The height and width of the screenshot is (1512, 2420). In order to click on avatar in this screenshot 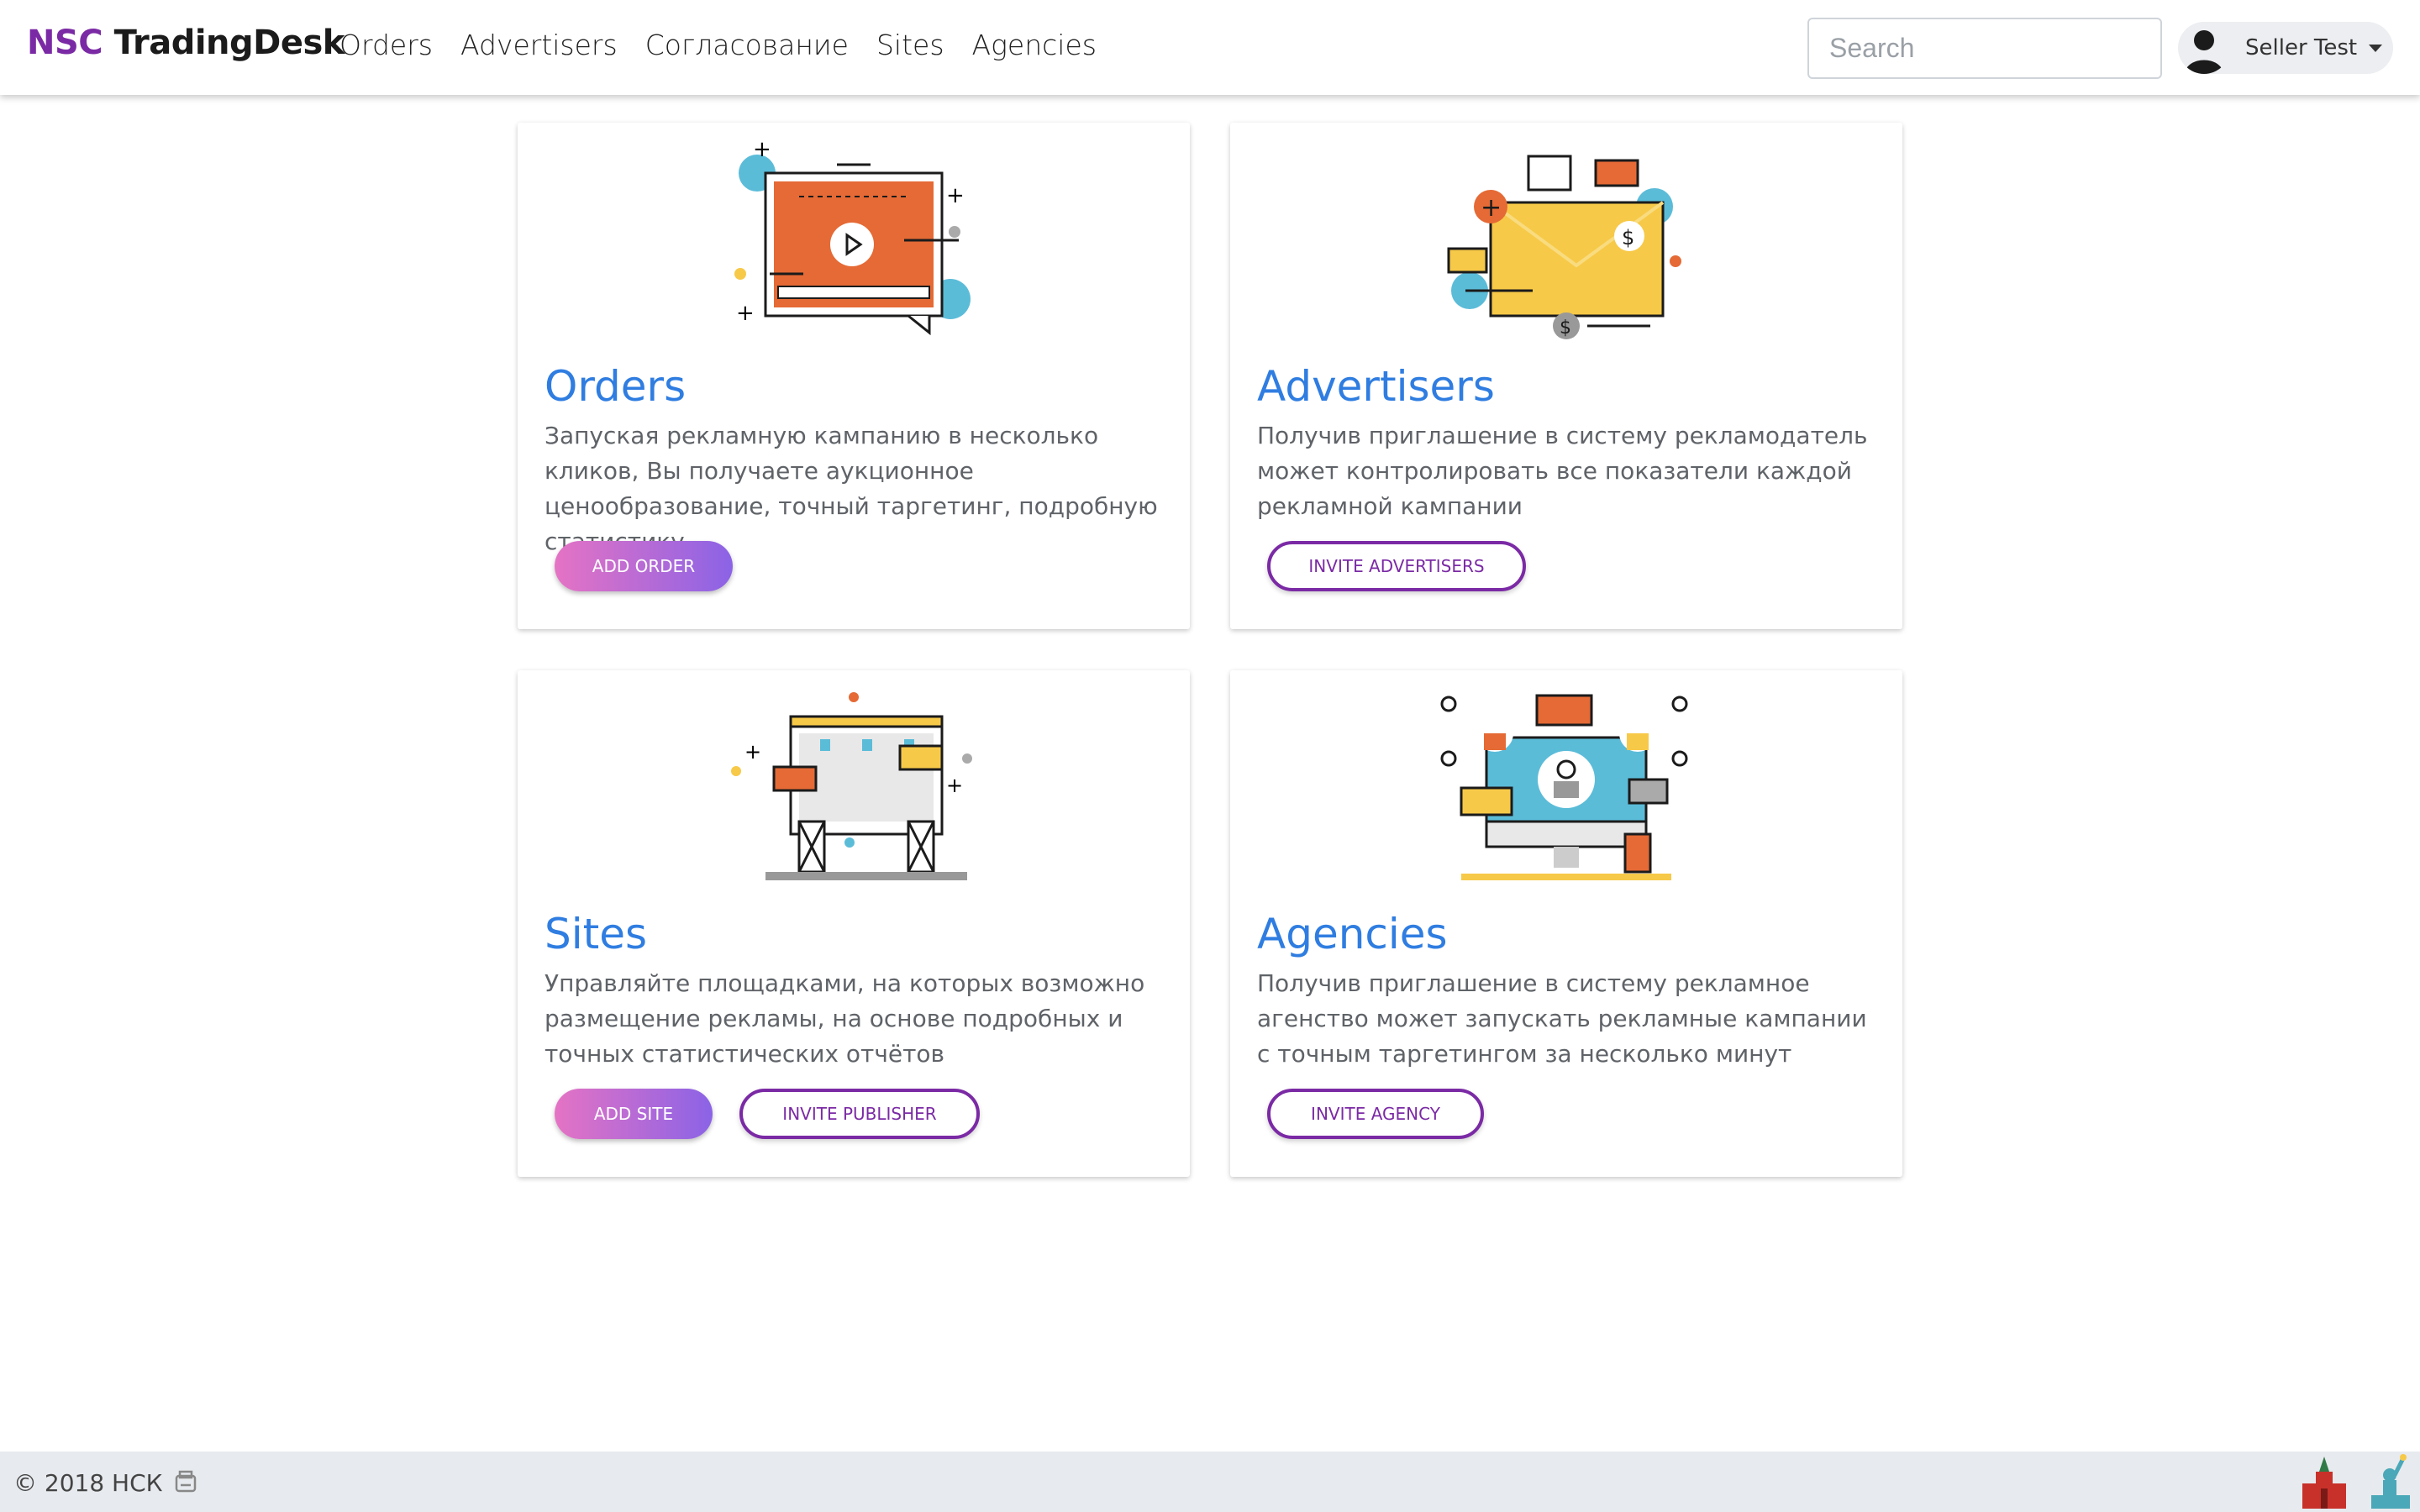, I will do `click(2204, 48)`.